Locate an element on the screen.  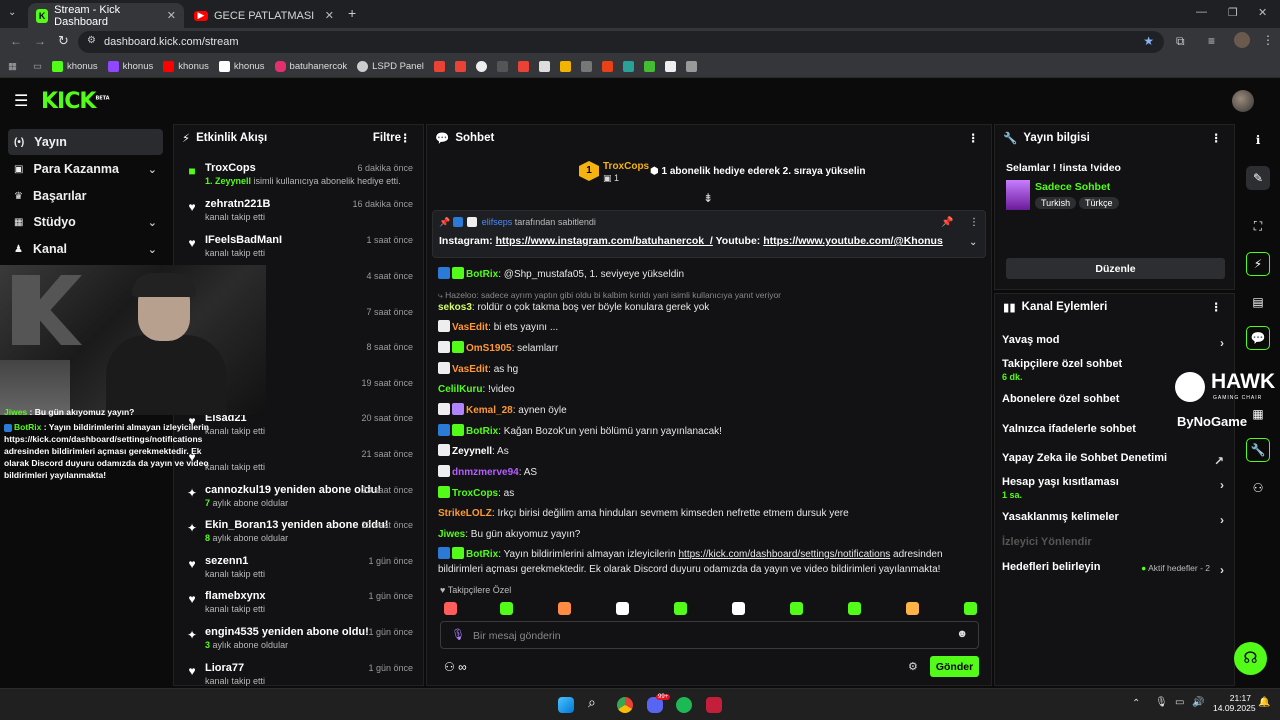
mic-icon: 🎙 is located at coordinates (458, 634).